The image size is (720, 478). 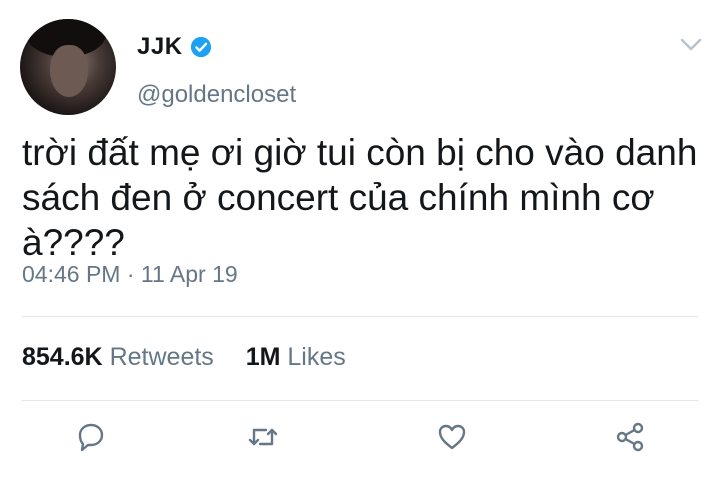 What do you see at coordinates (160, 47) in the screenshot?
I see `author-name: JJK` at bounding box center [160, 47].